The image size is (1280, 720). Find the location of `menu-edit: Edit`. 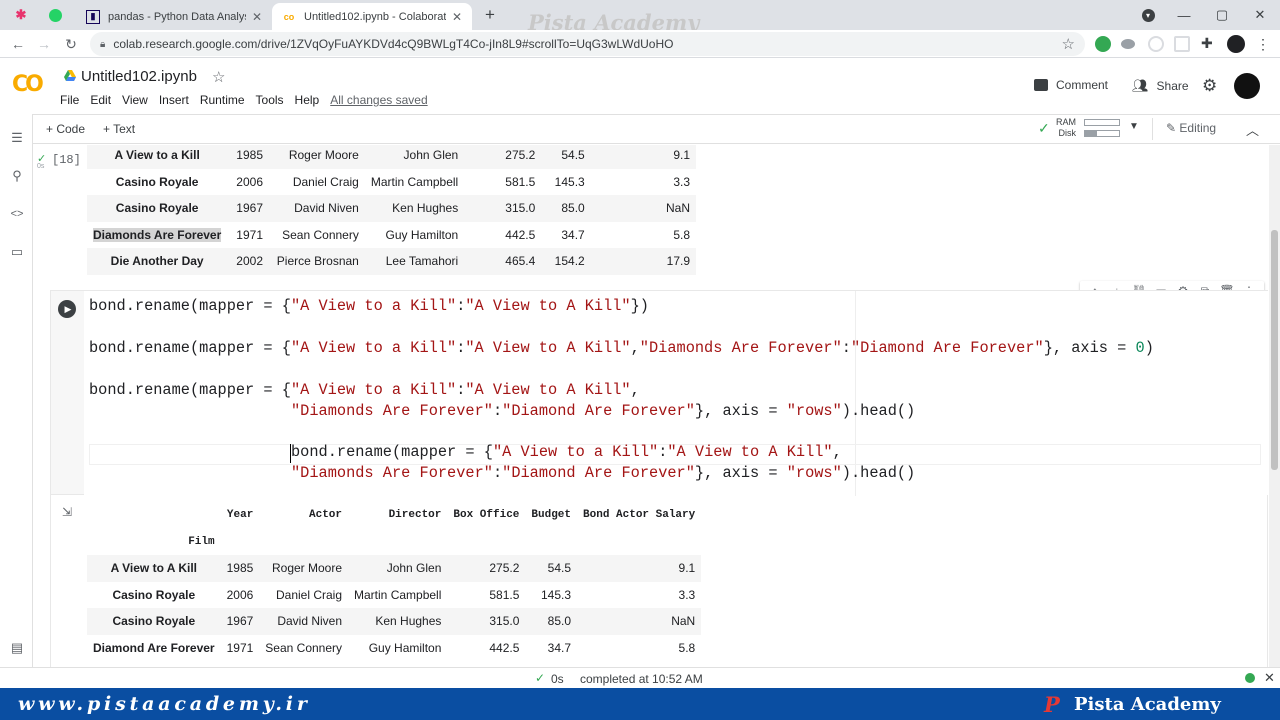

menu-edit: Edit is located at coordinates (100, 100).